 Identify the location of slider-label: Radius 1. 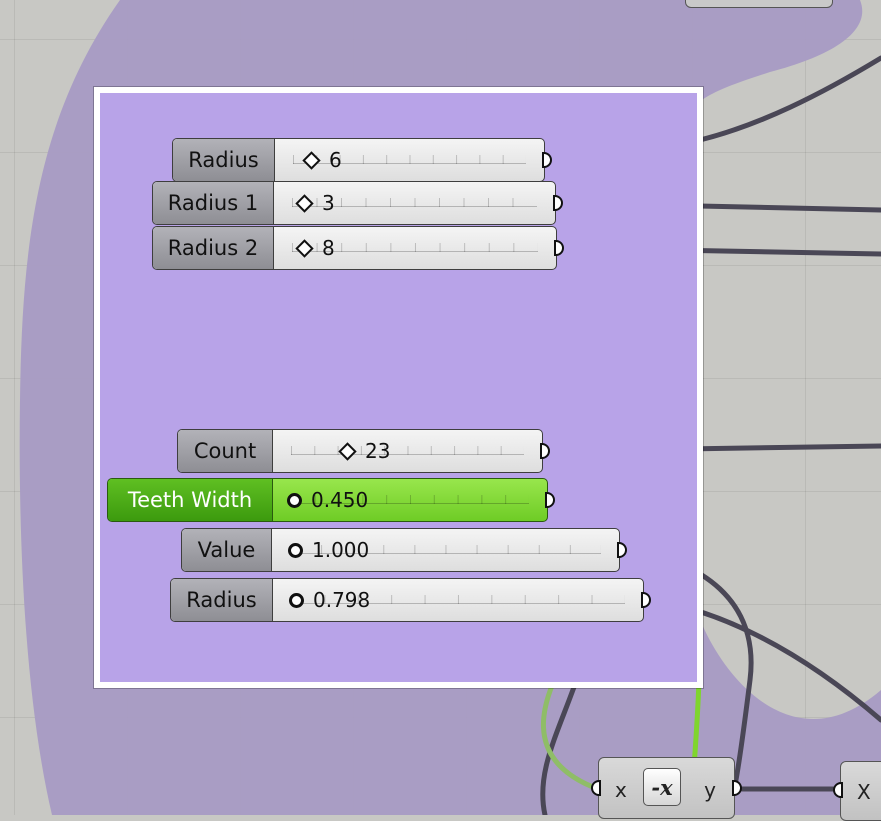
(213, 203).